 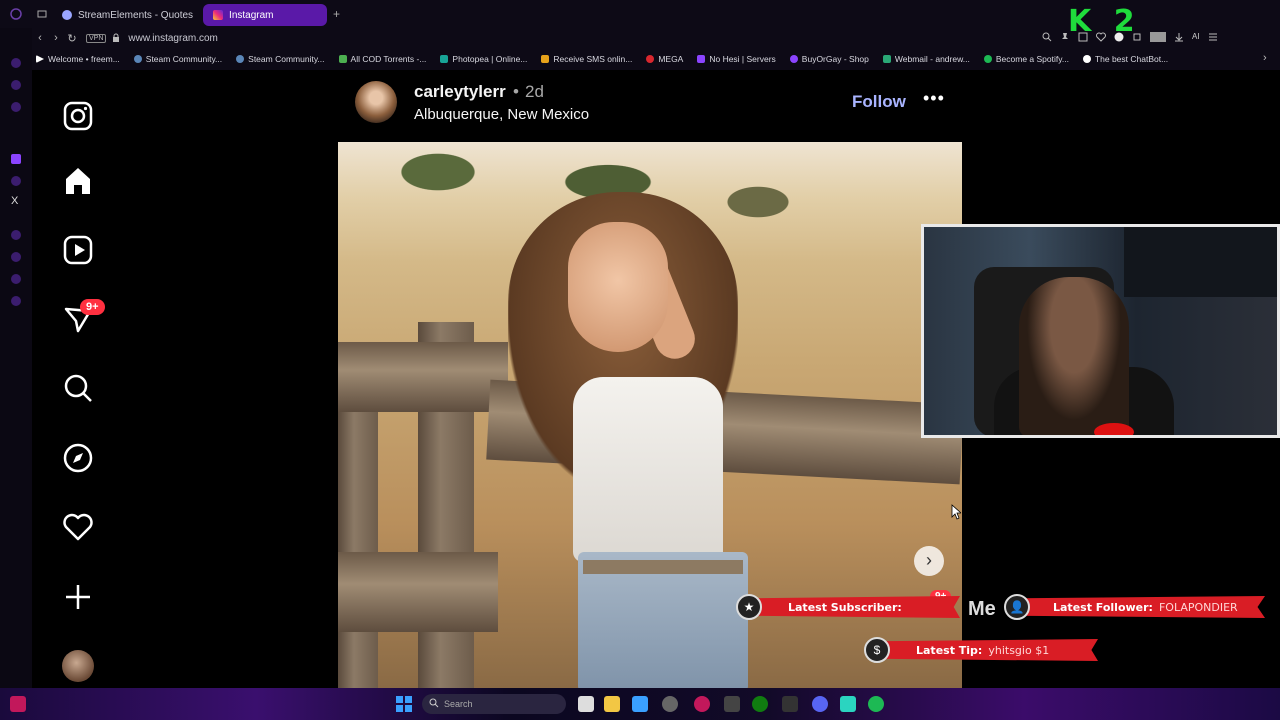 I want to click on bookmark-item: No Hesi | Servers, so click(x=736, y=59).